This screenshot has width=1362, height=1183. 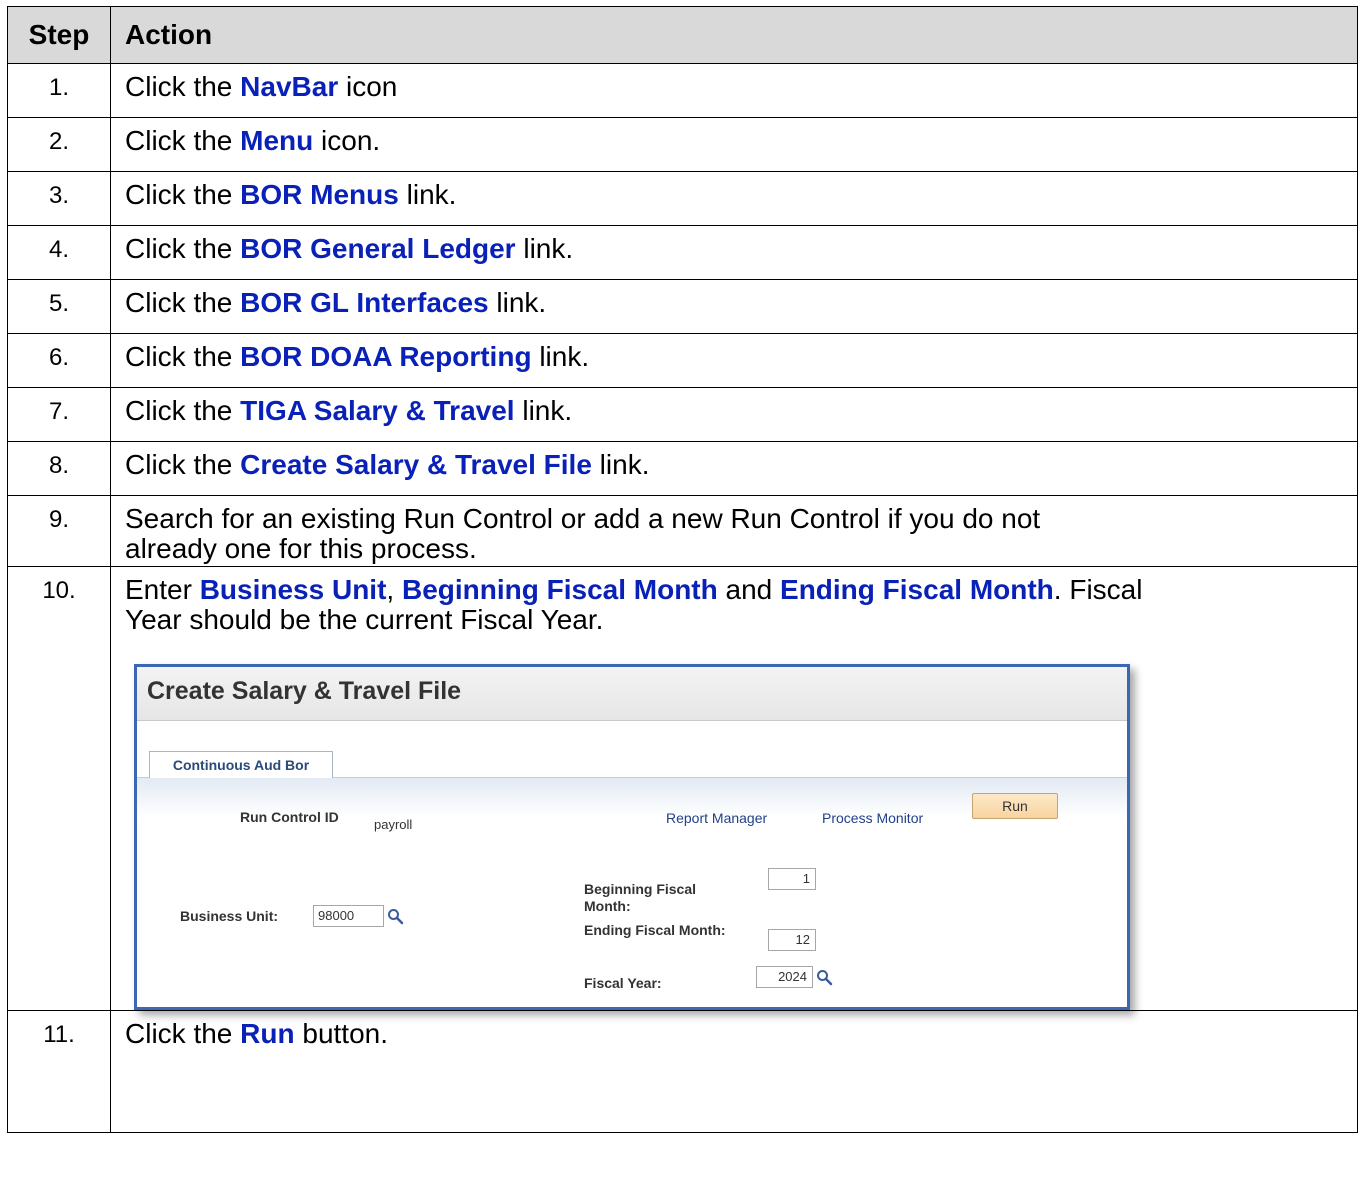 What do you see at coordinates (59, 35) in the screenshot?
I see `step-column-header: Step` at bounding box center [59, 35].